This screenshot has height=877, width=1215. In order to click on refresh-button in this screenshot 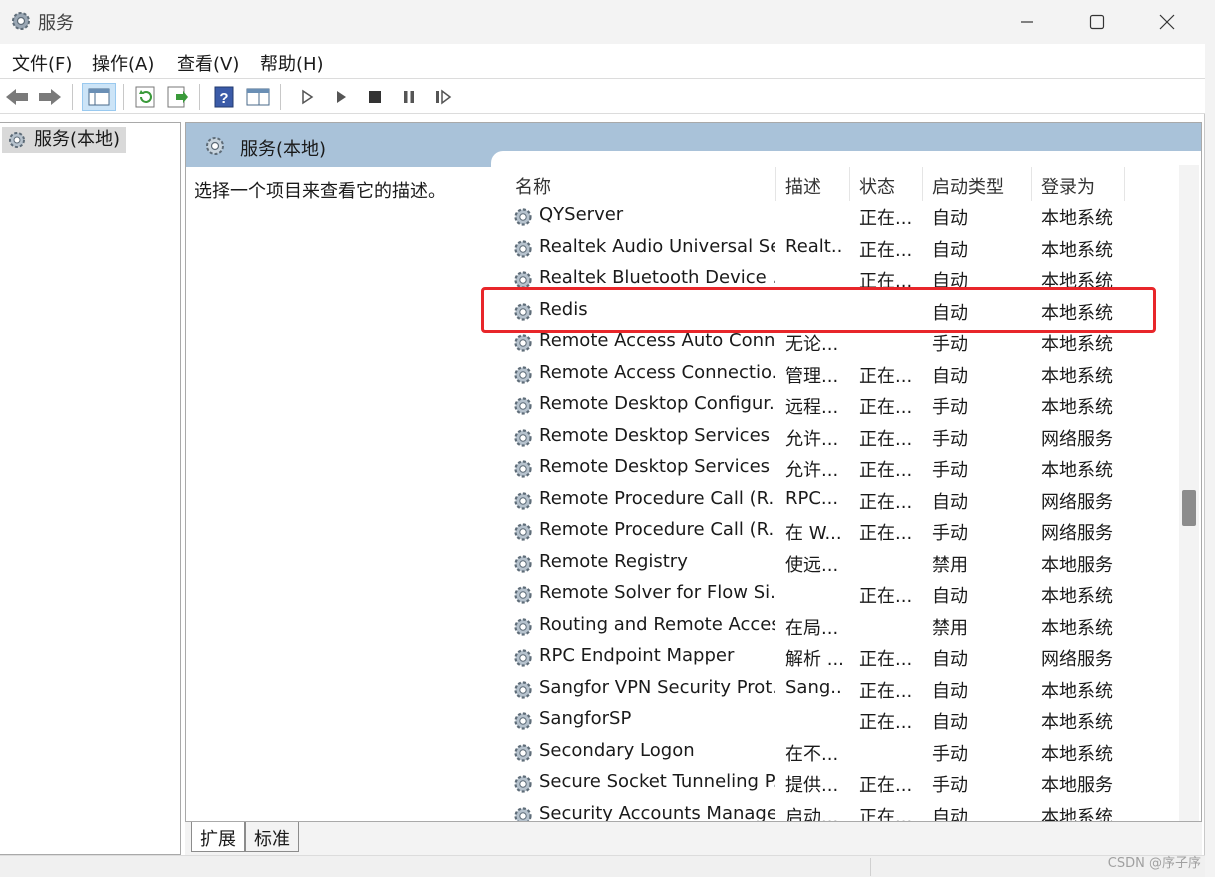, I will do `click(145, 97)`.